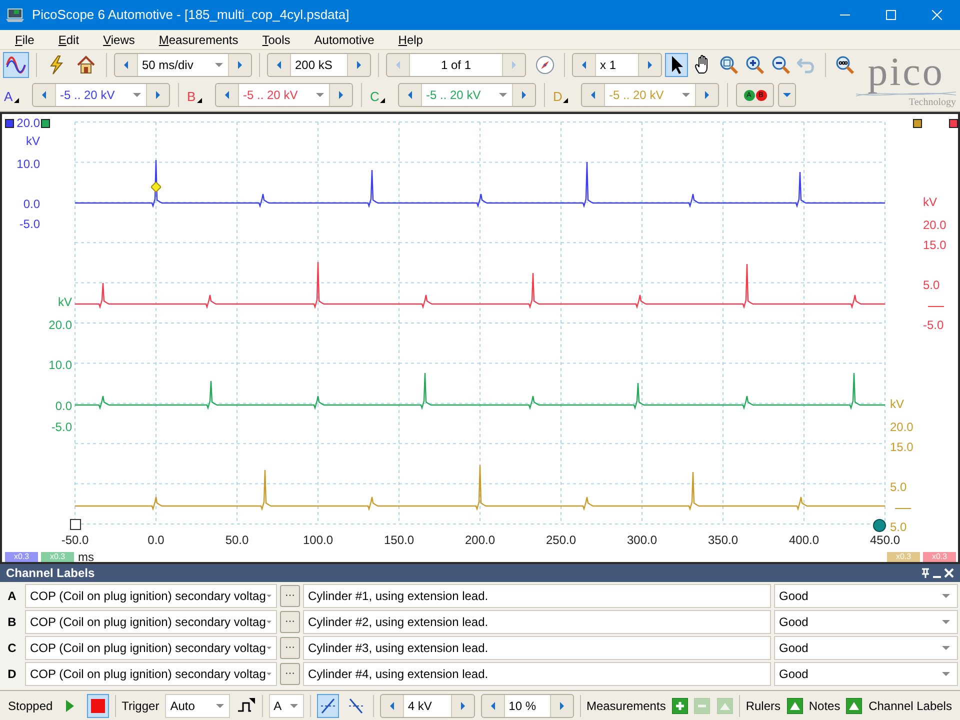  What do you see at coordinates (824, 706) in the screenshot?
I see `notes-label: Notes` at bounding box center [824, 706].